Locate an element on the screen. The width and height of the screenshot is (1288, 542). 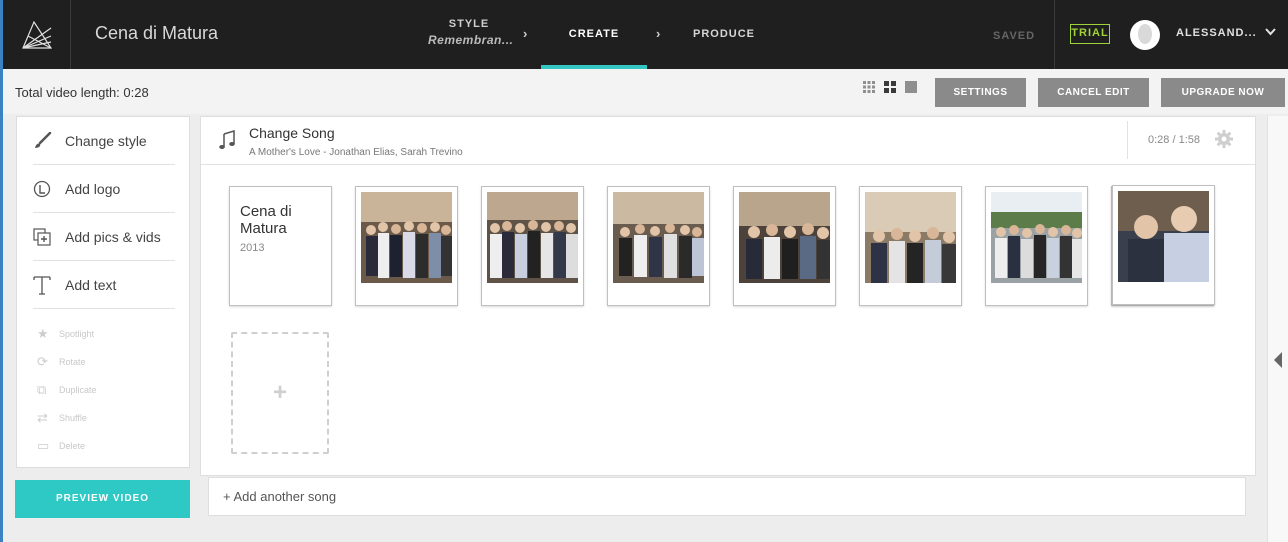
plus-icon: + is located at coordinates (279, 392).